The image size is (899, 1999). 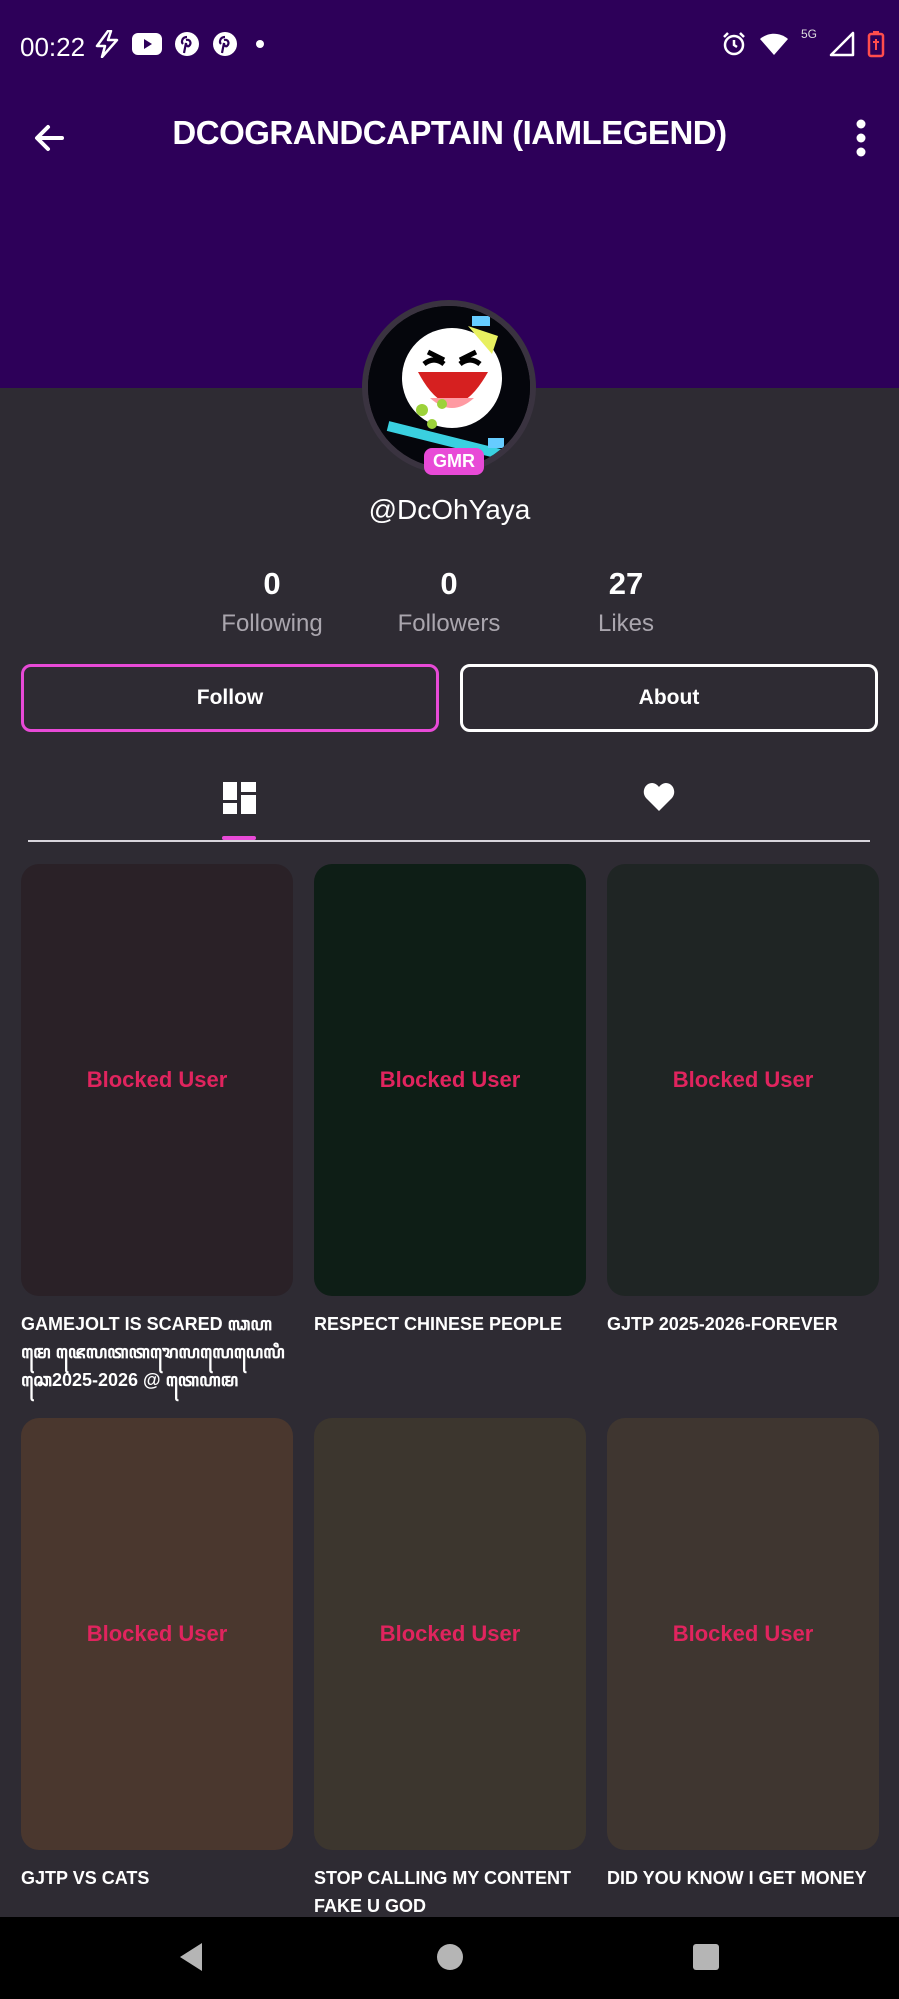 I want to click on system-nav-bar, so click(x=449, y=1958).